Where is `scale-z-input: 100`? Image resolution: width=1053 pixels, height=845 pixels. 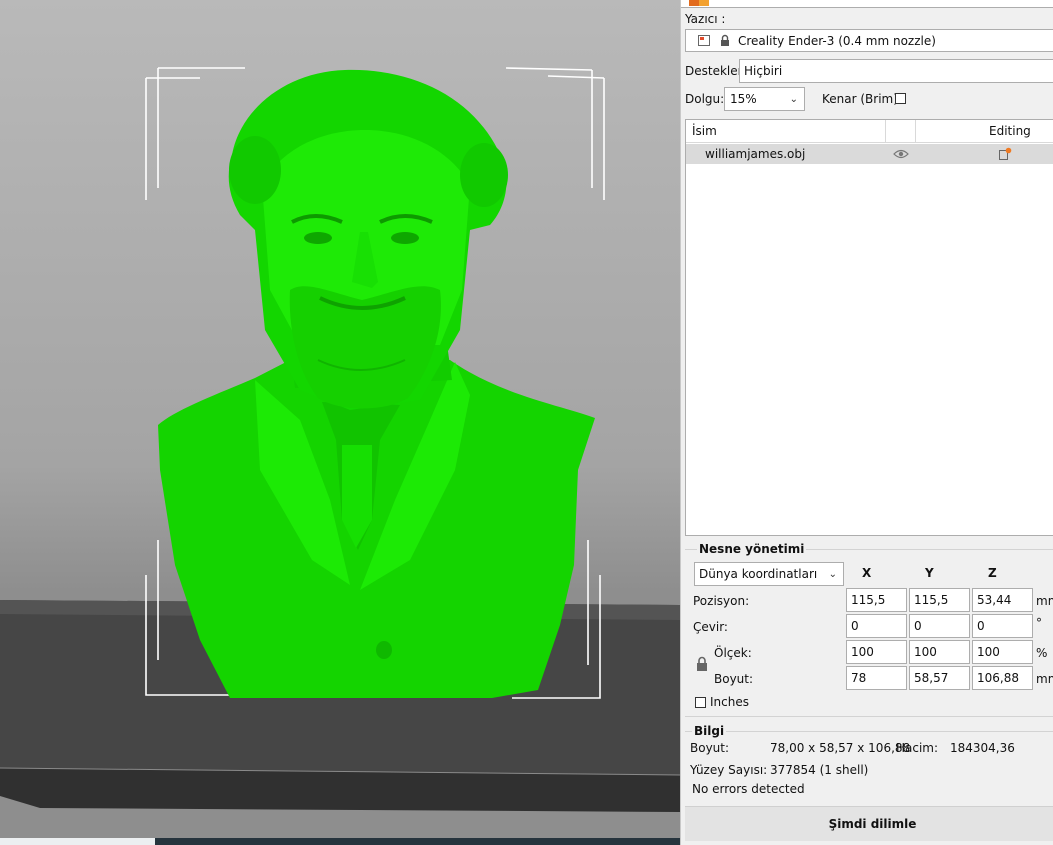
scale-z-input: 100 is located at coordinates (1002, 652).